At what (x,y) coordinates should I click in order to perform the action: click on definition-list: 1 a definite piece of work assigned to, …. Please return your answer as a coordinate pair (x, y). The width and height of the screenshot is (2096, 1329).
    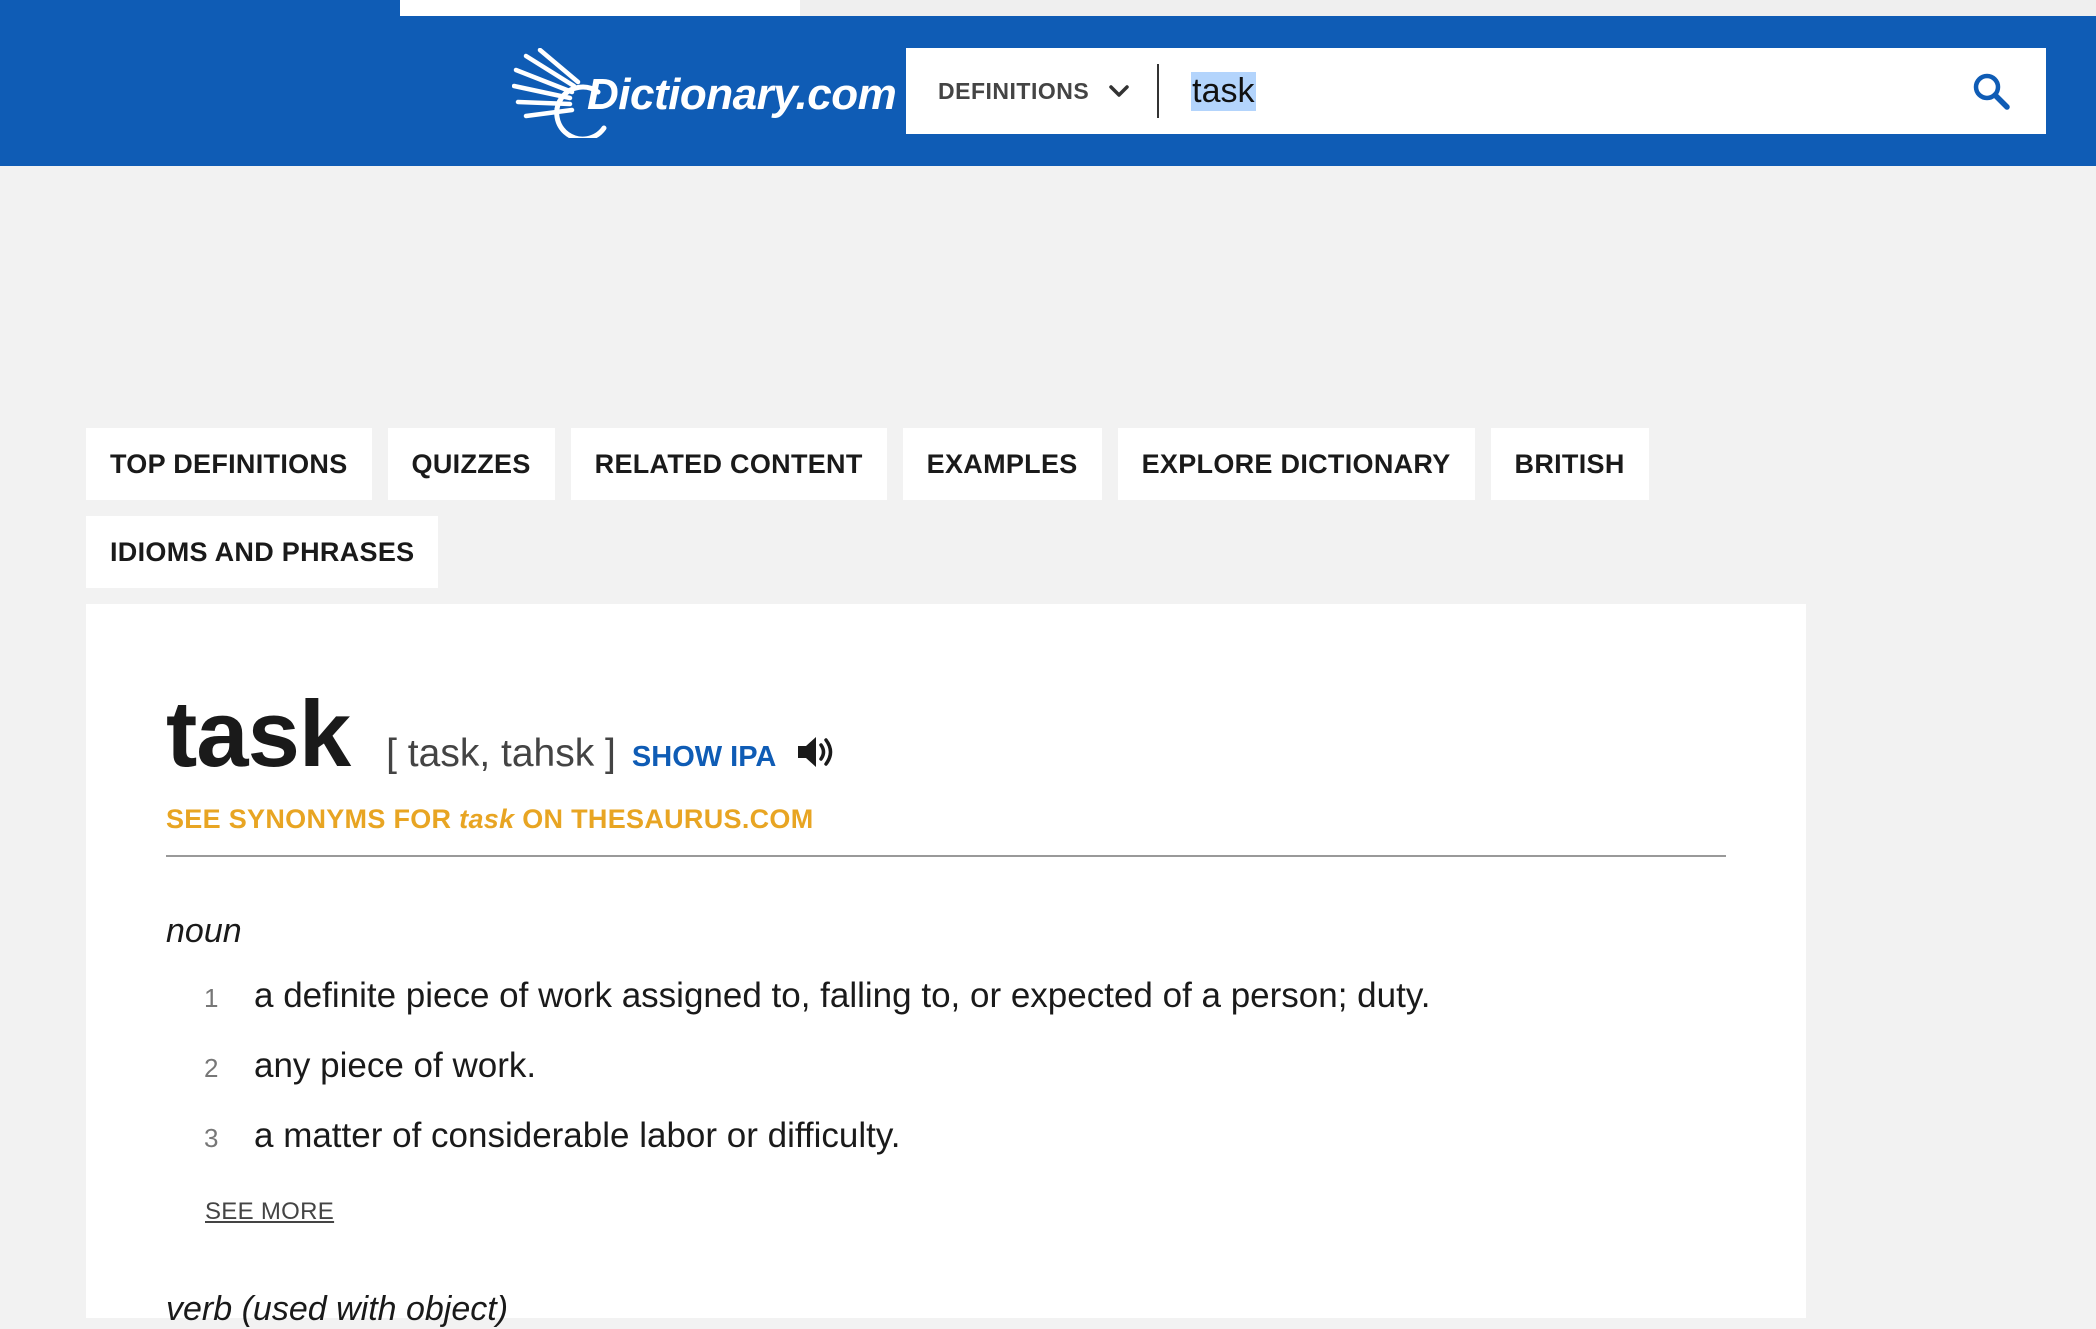
    Looking at the image, I should click on (954, 1081).